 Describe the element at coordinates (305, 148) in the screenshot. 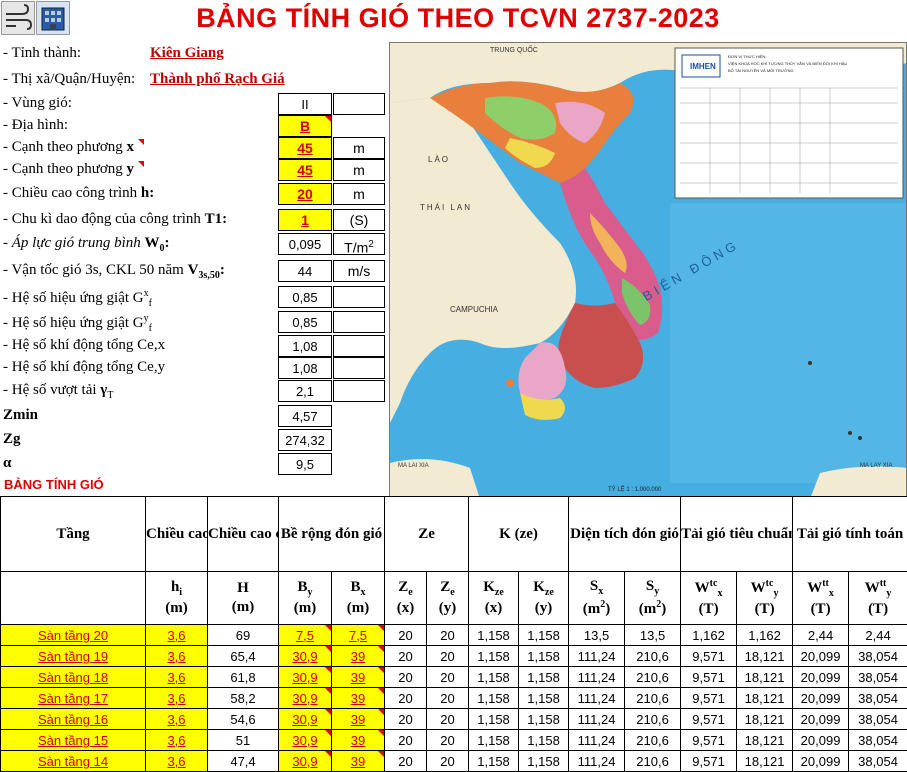

I see `side-x-value: 45` at that location.